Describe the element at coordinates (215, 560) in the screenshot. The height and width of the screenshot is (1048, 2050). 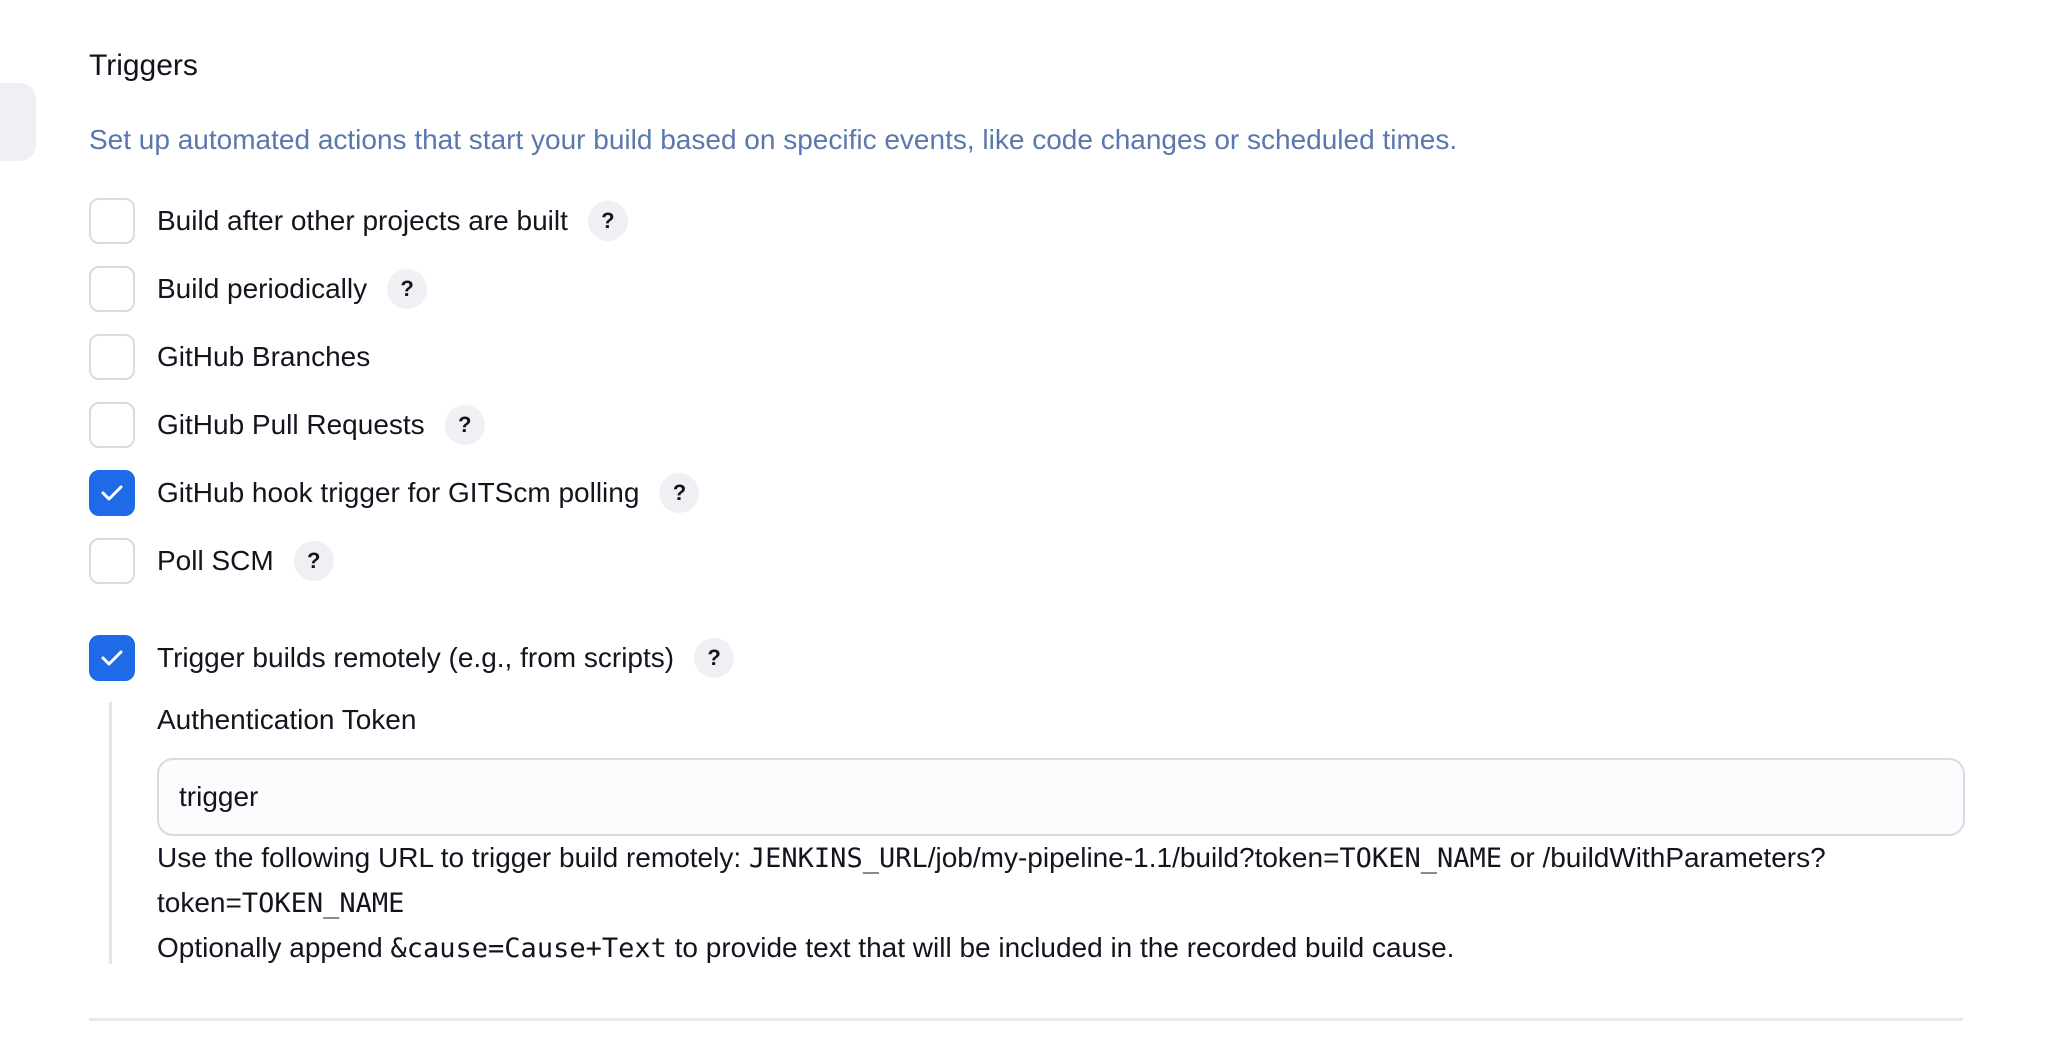
I see `option-label: Poll SCM` at that location.